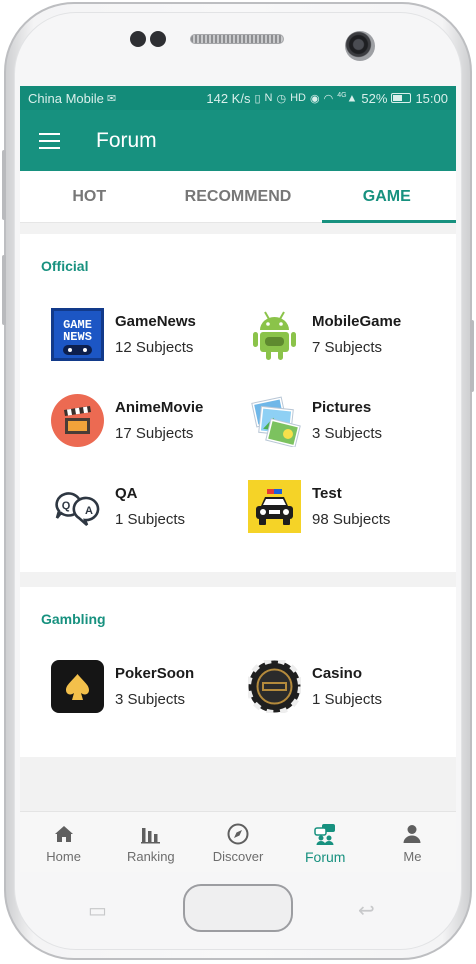  I want to click on volume-button, so click(4, 185).